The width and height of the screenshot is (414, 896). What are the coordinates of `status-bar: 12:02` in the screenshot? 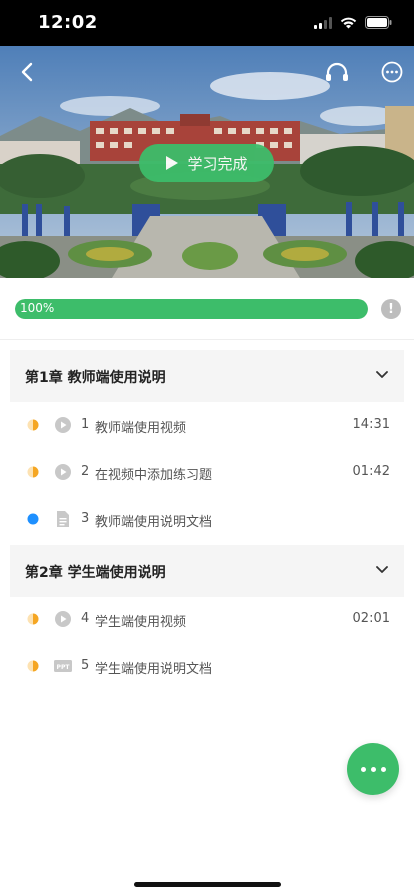 It's located at (207, 23).